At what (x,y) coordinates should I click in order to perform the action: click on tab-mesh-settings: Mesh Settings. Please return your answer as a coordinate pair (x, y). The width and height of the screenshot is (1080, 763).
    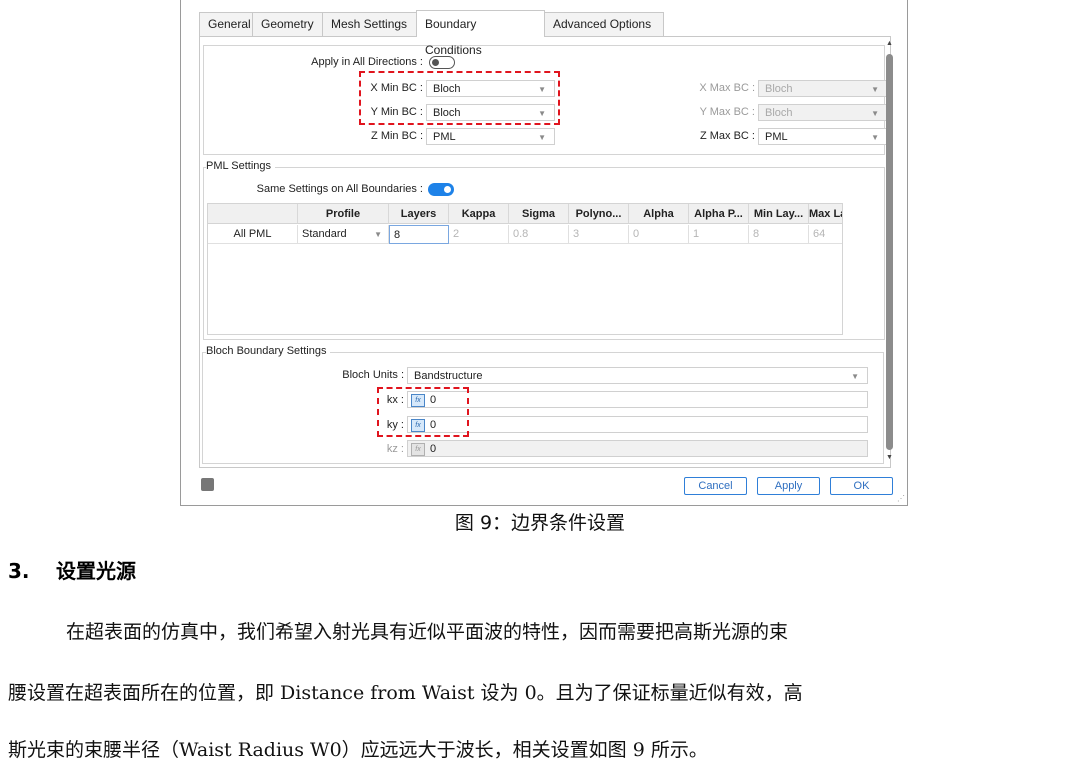
    Looking at the image, I should click on (369, 24).